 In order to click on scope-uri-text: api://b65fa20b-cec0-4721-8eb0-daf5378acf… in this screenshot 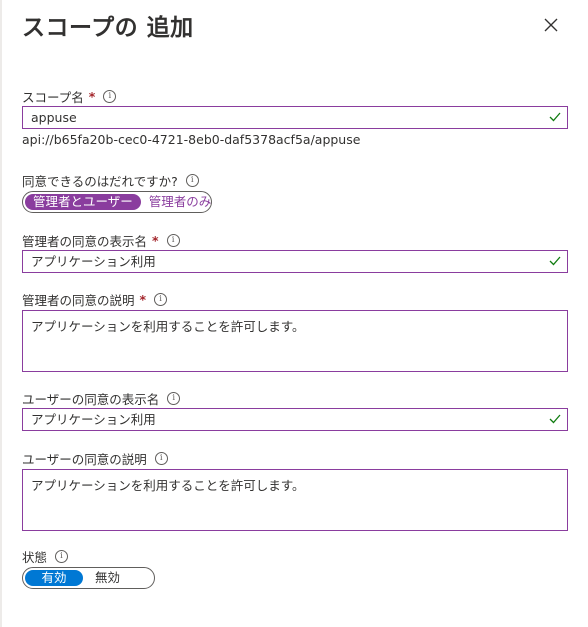, I will do `click(191, 139)`.